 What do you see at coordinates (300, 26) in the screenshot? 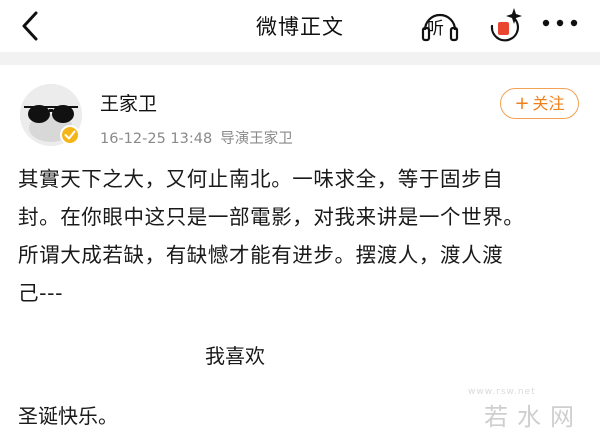
I see `top-navigation-bar: 微博正文 听` at bounding box center [300, 26].